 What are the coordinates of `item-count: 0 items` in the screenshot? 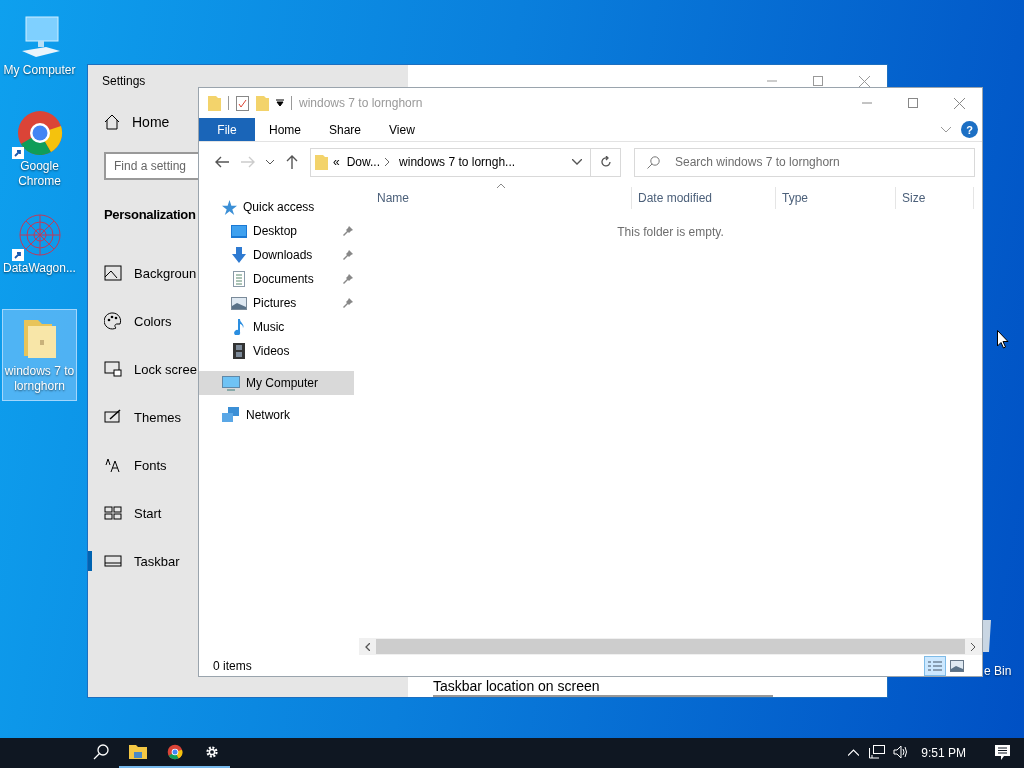 It's located at (233, 665).